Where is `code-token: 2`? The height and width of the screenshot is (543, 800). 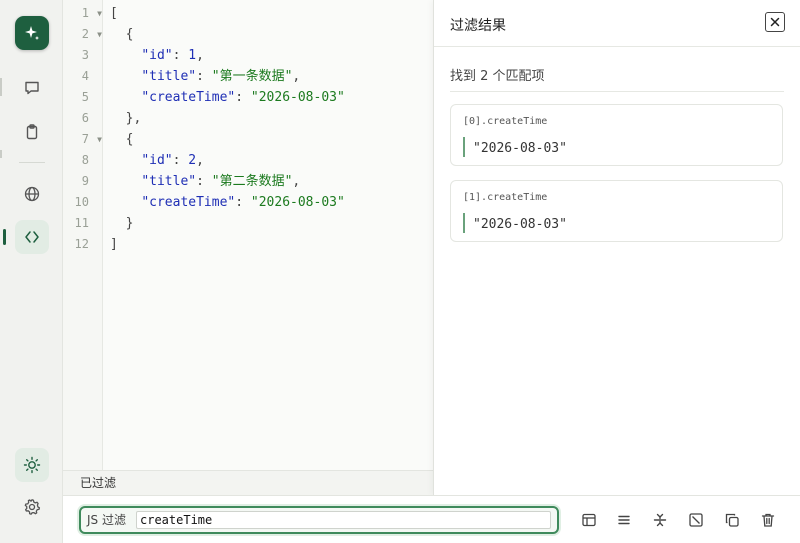 code-token: 2 is located at coordinates (192, 160).